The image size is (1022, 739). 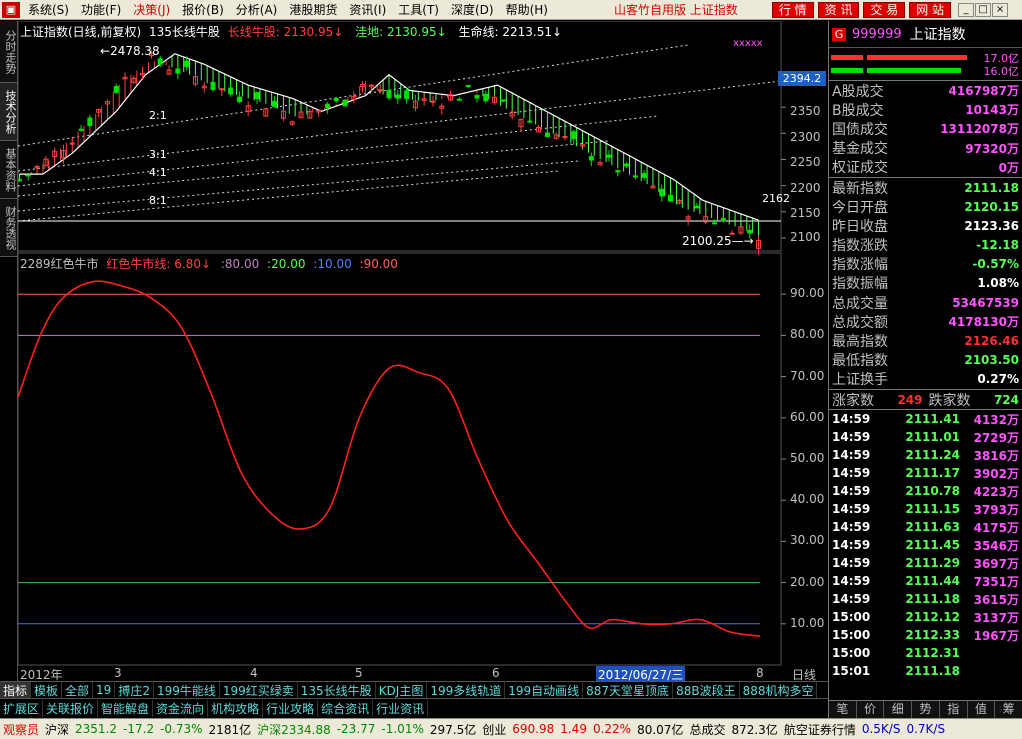 What do you see at coordinates (181, 708) in the screenshot?
I see `function-tab: 资金流向` at bounding box center [181, 708].